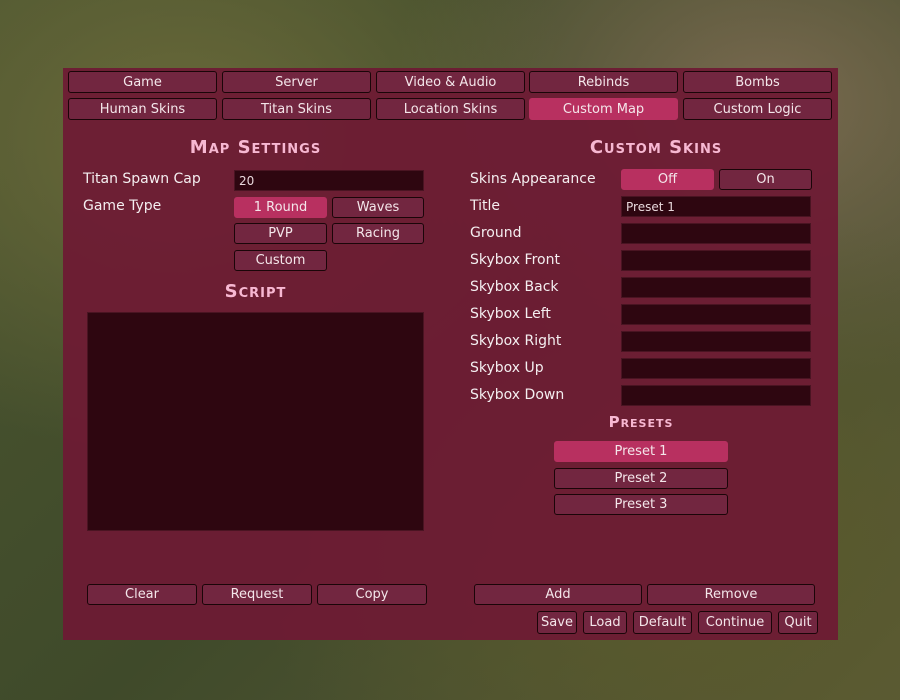  What do you see at coordinates (716, 260) in the screenshot?
I see `skybox-front-input` at bounding box center [716, 260].